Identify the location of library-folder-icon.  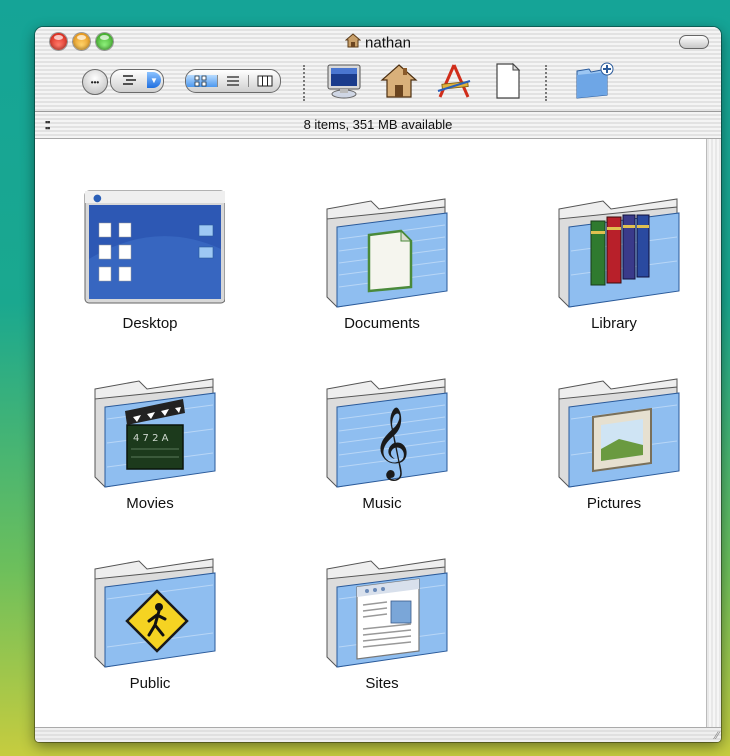
(619, 253).